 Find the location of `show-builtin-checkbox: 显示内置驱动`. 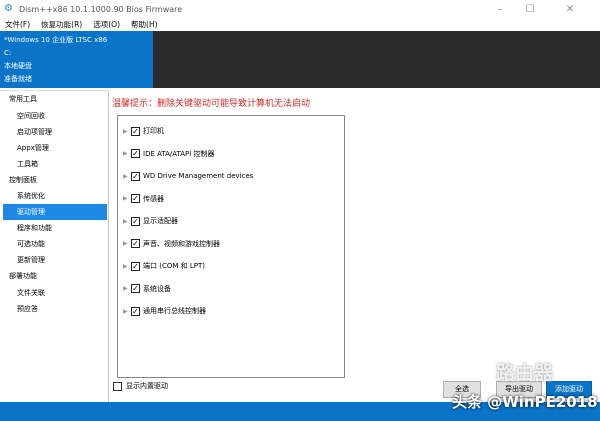

show-builtin-checkbox: 显示内置驱动 is located at coordinates (140, 386).